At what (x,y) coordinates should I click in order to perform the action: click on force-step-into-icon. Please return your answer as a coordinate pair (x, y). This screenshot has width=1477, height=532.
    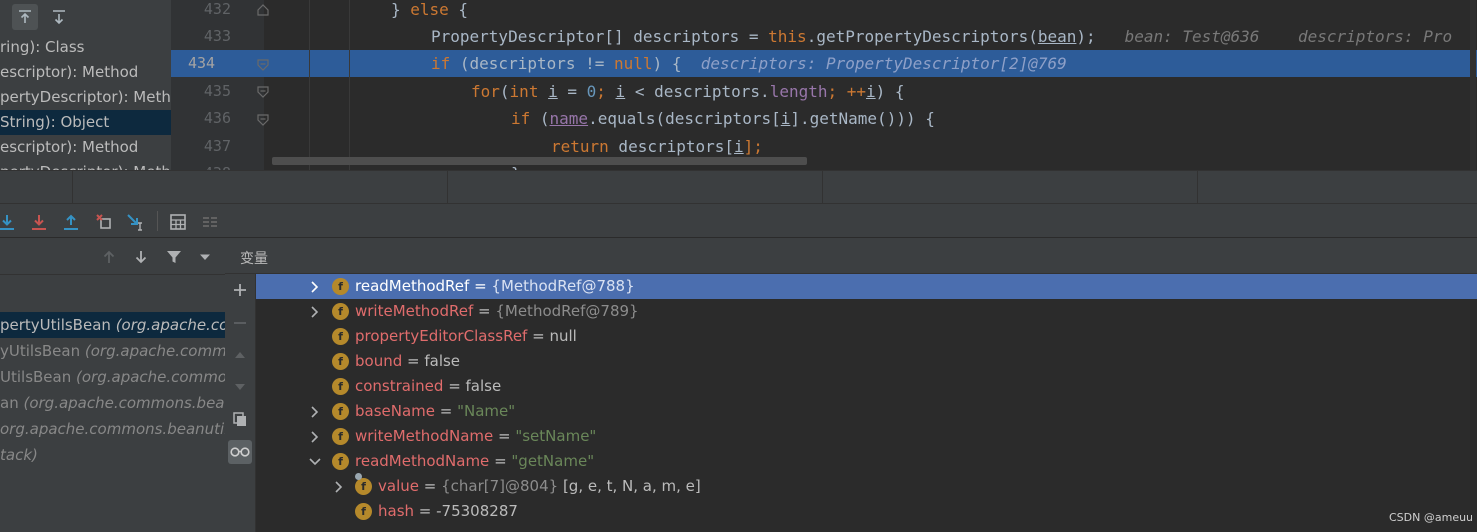
    Looking at the image, I should click on (39, 222).